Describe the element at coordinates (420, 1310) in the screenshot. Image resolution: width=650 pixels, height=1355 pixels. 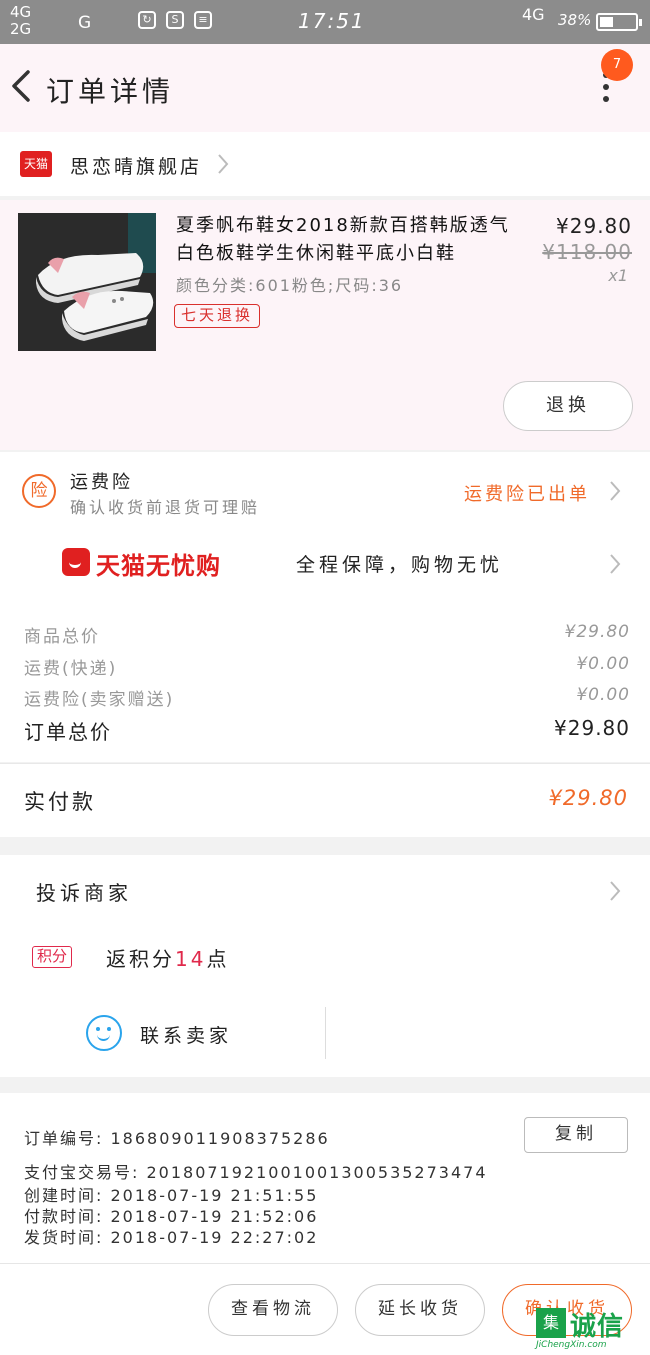
I see `extend-receipt-button: 延长收货` at that location.